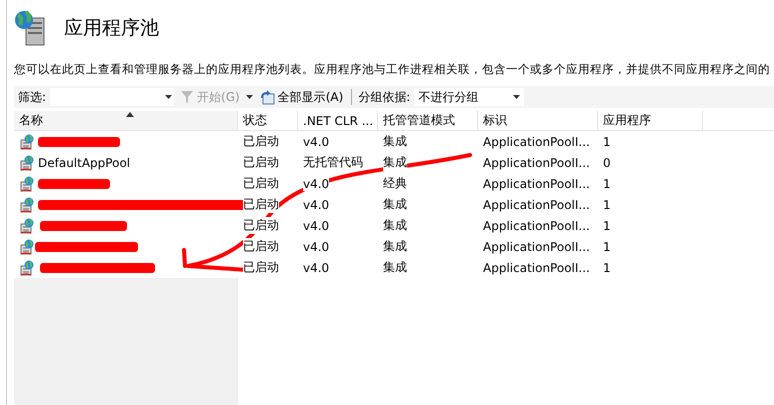 The width and height of the screenshot is (774, 405). What do you see at coordinates (538, 120) in the screenshot?
I see `column-header: 标识` at bounding box center [538, 120].